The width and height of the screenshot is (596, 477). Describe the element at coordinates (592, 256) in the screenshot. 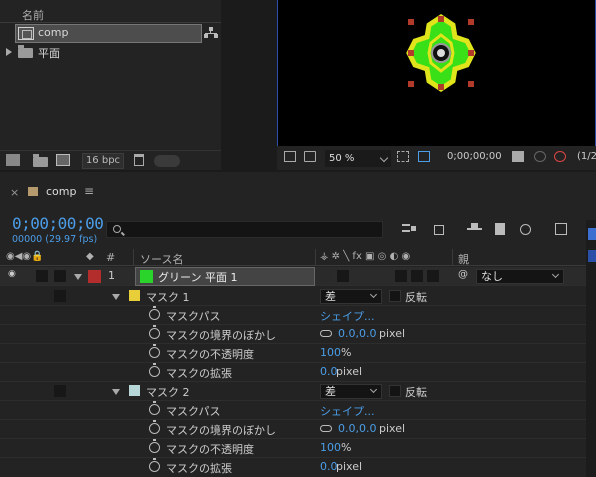

I see `layer-duration-bar` at that location.